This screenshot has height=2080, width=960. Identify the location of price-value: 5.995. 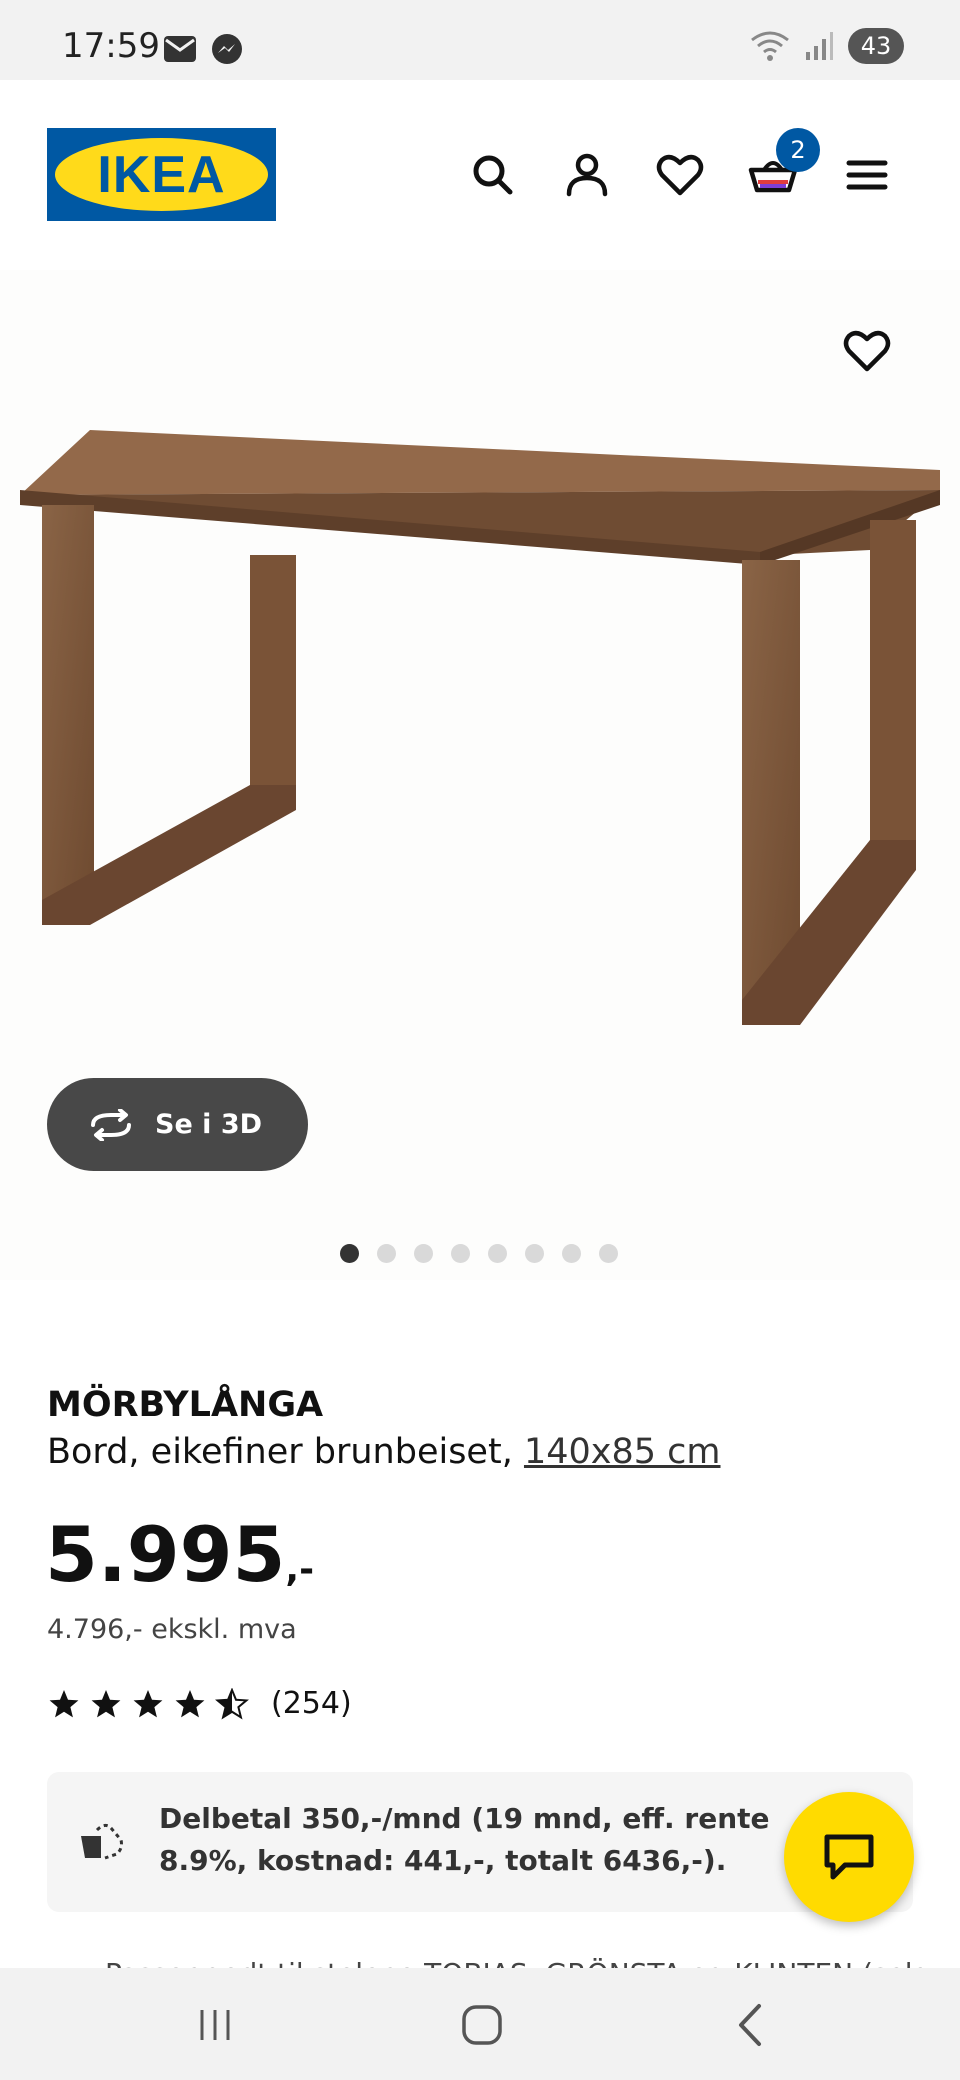
(165, 1554).